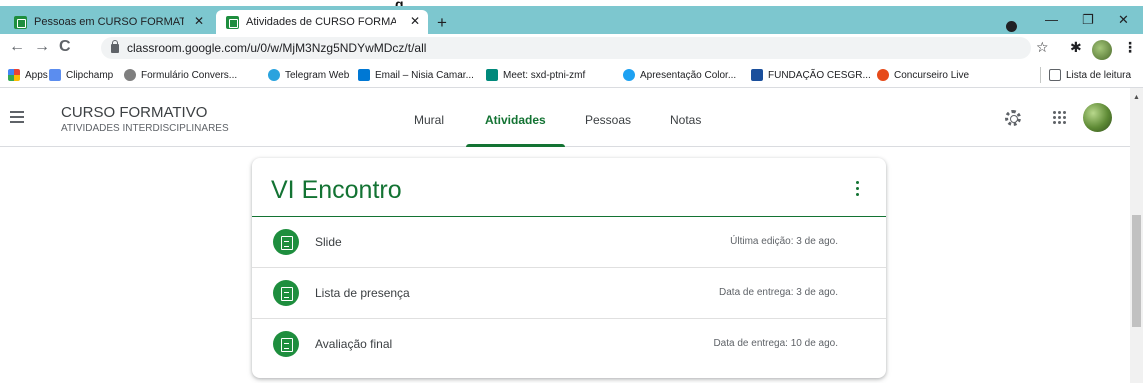 This screenshot has height=383, width=1143. What do you see at coordinates (569, 242) in the screenshot?
I see `list-item: Slide Última edição: 3 de ago.` at bounding box center [569, 242].